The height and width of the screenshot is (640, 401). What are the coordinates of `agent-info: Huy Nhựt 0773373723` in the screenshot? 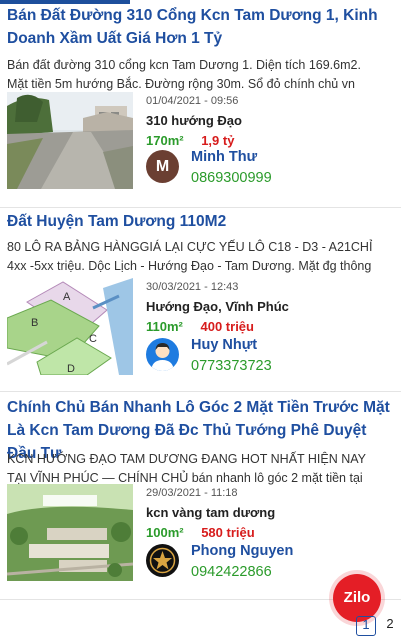 It's located at (266, 355).